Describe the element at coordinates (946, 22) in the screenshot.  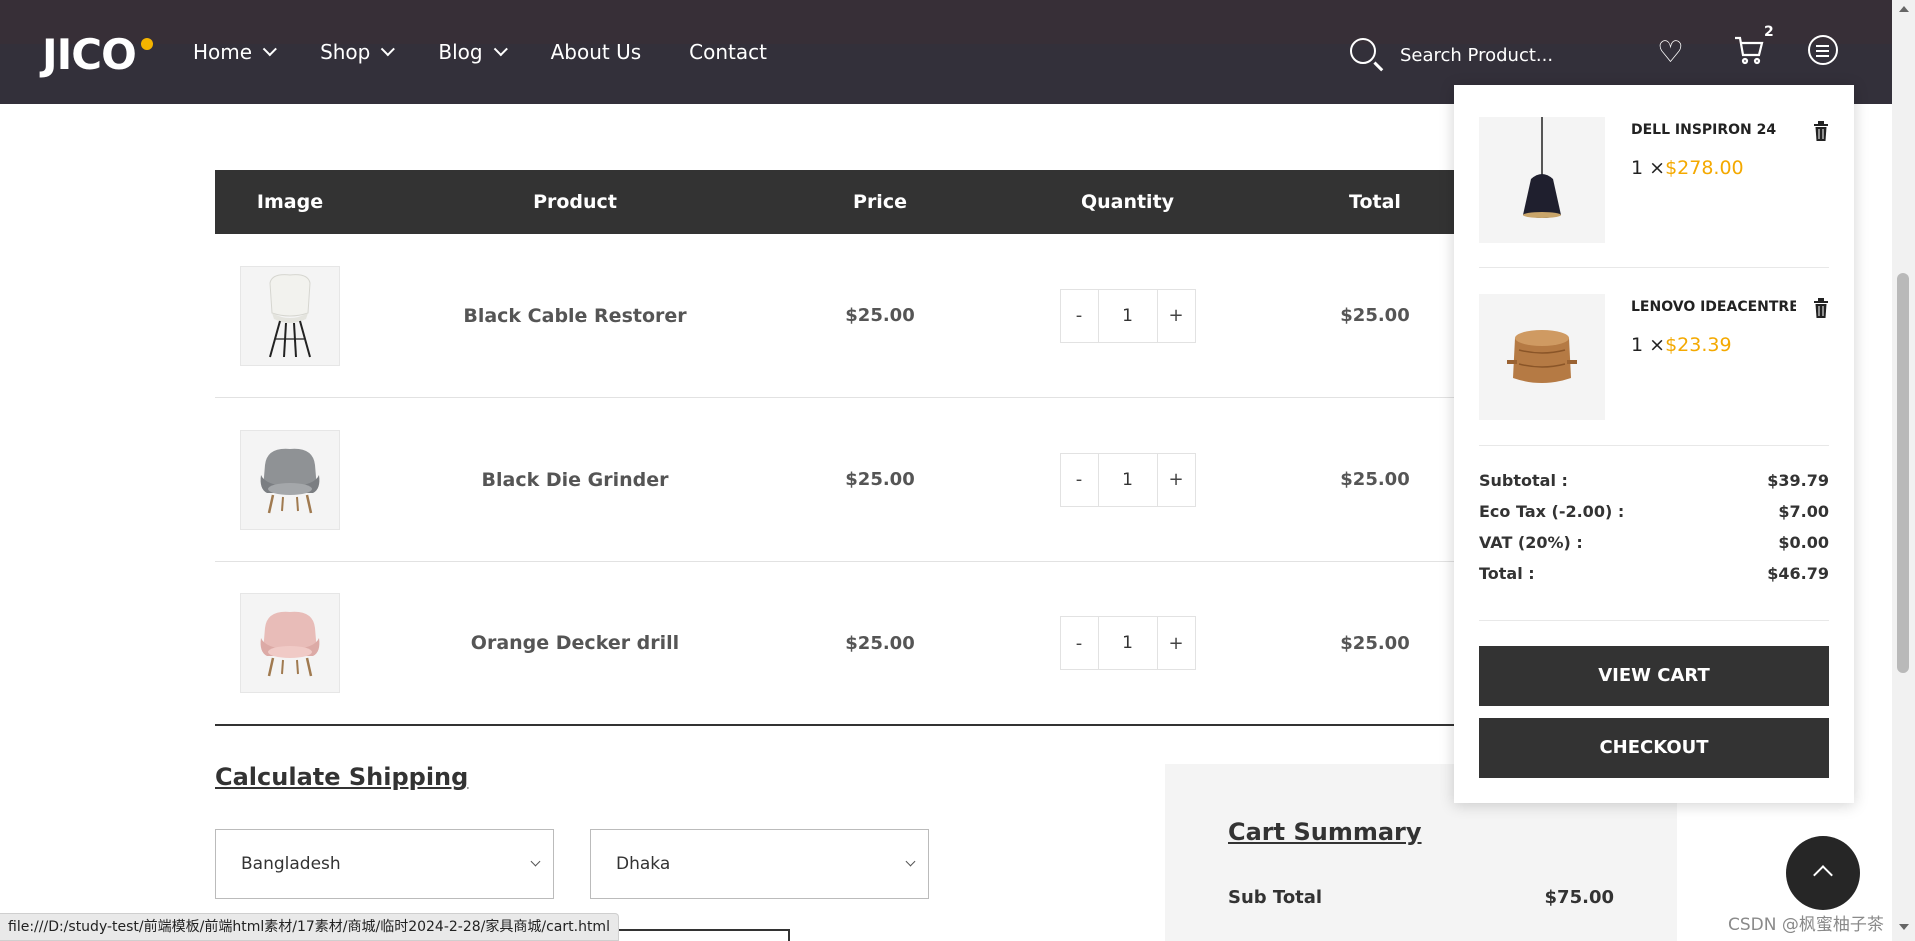
I see `header-top-strip` at that location.